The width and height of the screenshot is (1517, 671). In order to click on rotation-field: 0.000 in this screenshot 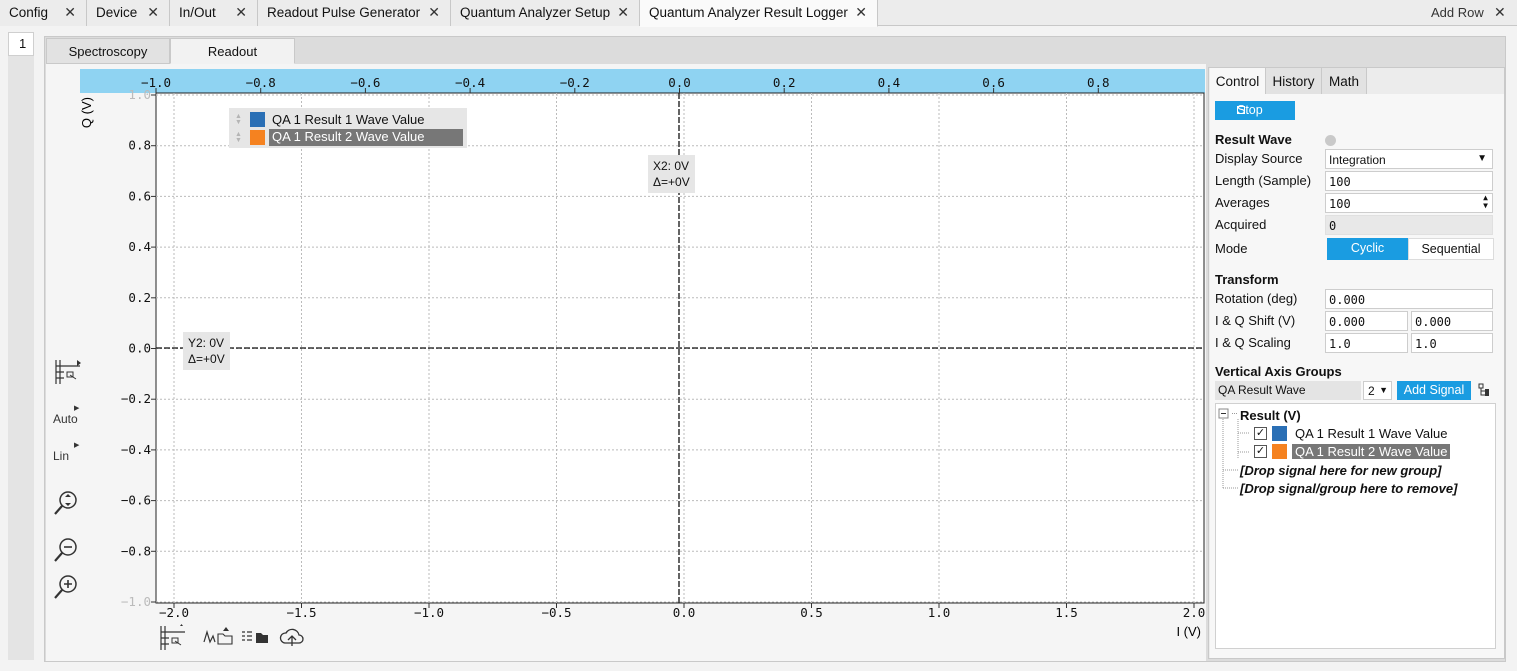, I will do `click(1409, 299)`.